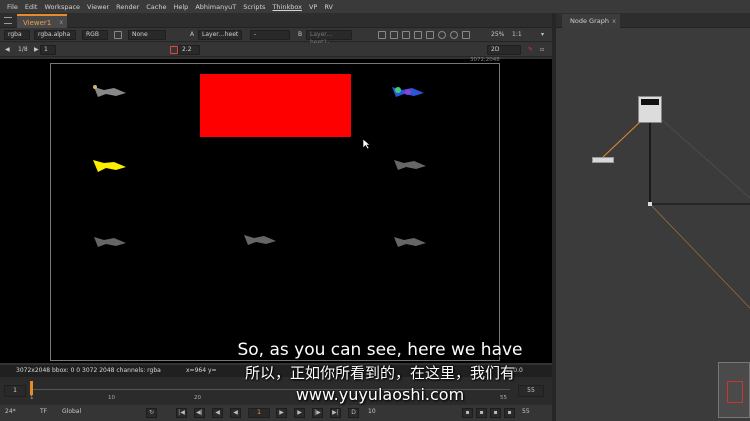 The height and width of the screenshot is (421, 750). What do you see at coordinates (353, 413) in the screenshot?
I see `d-button: D` at bounding box center [353, 413].